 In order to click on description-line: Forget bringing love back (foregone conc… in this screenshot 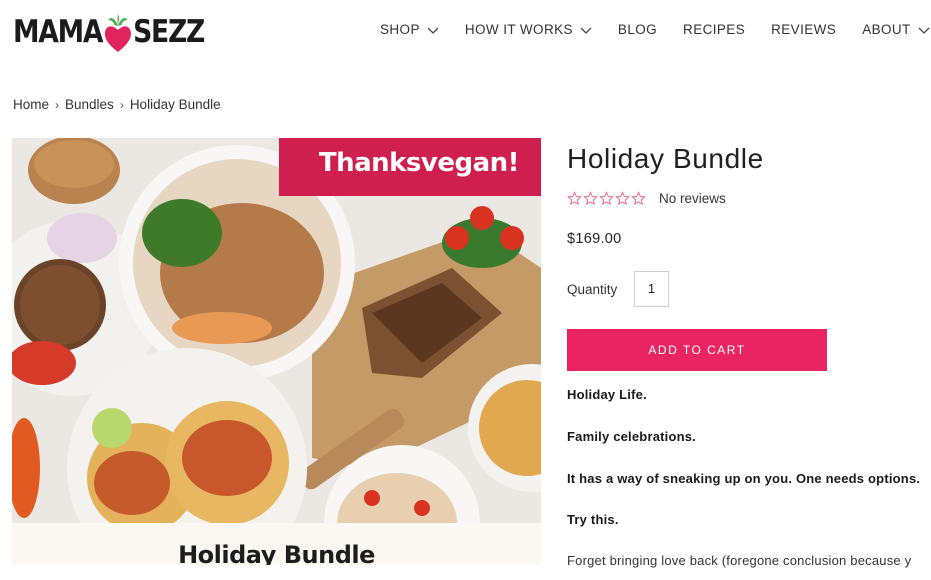, I will do `click(739, 560)`.